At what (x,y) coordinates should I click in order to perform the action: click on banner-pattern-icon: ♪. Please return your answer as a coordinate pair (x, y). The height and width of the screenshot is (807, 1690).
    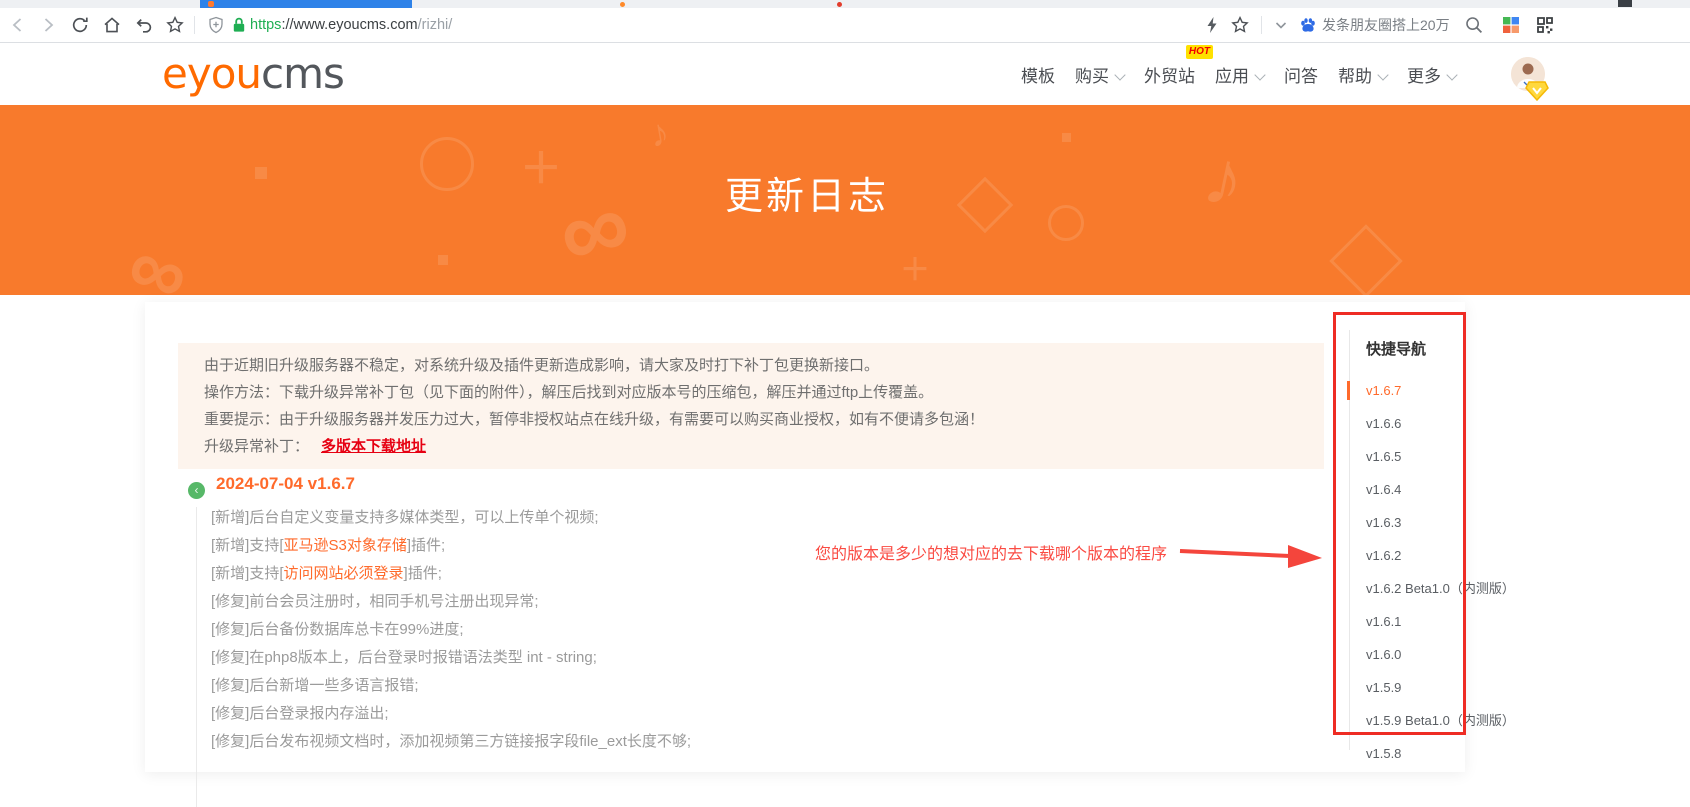
    Looking at the image, I should click on (659, 134).